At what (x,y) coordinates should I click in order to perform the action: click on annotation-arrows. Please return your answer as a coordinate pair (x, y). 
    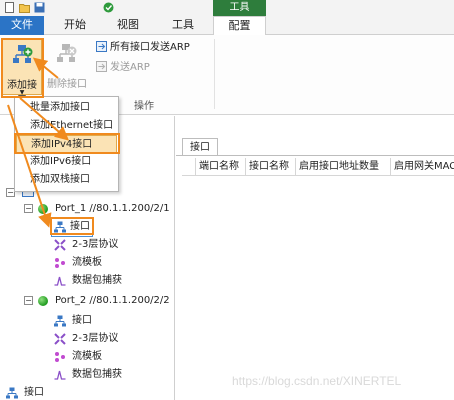
    Looking at the image, I should click on (38, 142).